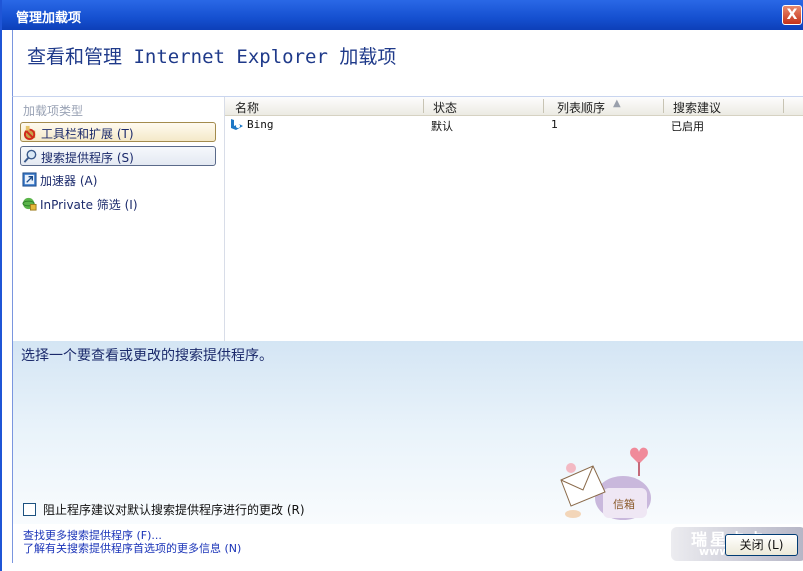  What do you see at coordinates (514, 106) in the screenshot?
I see `table-header: 名称 状态 列表顺序 ▲ 搜索建议` at bounding box center [514, 106].